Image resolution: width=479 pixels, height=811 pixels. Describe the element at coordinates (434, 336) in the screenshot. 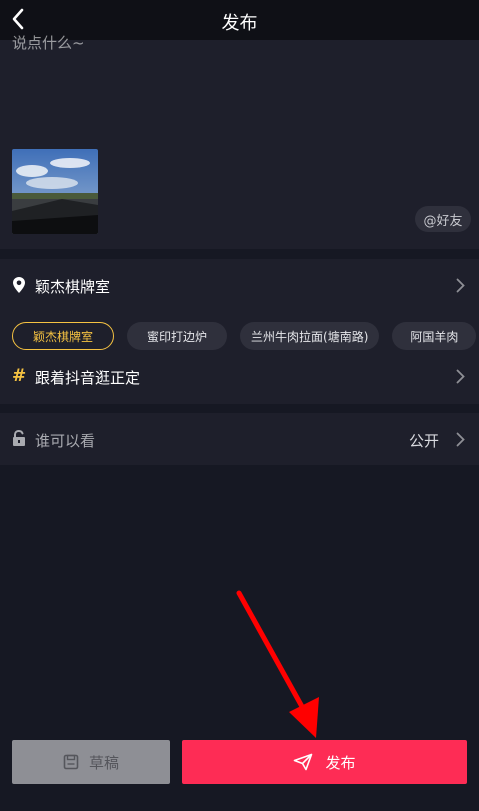

I see `location-chip: 阿国羊肉` at that location.